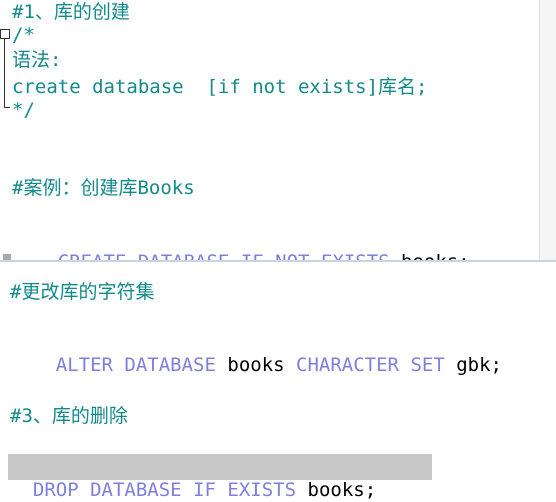 This screenshot has width=556, height=502. I want to click on fold-toggle-icon, so click(5, 34).